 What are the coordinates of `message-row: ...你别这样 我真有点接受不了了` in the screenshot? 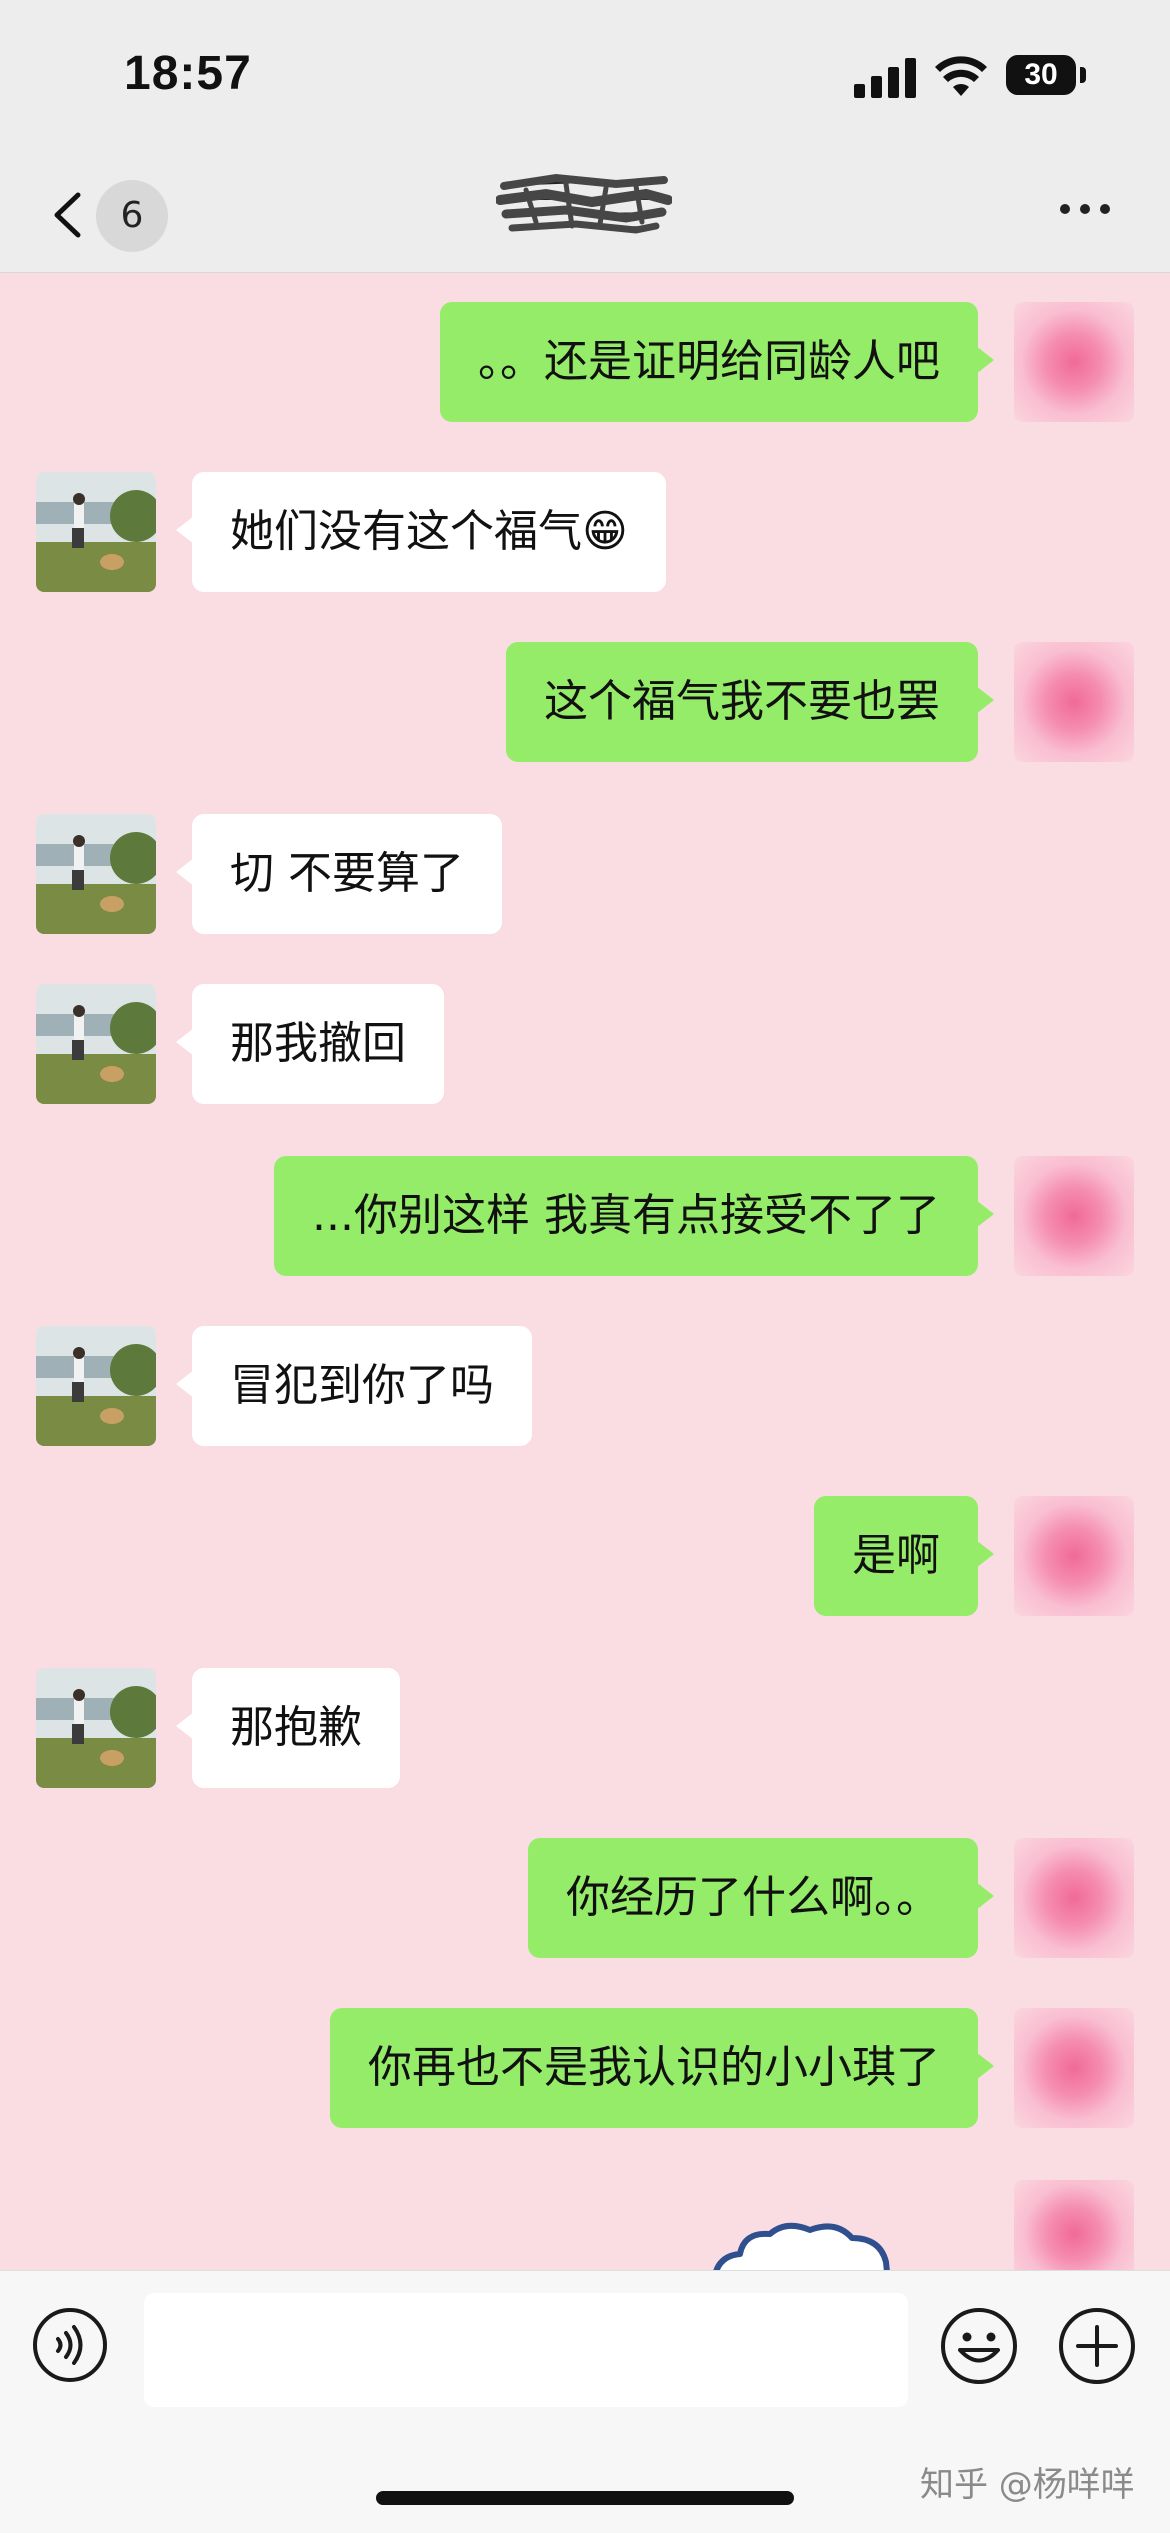 It's located at (585, 1216).